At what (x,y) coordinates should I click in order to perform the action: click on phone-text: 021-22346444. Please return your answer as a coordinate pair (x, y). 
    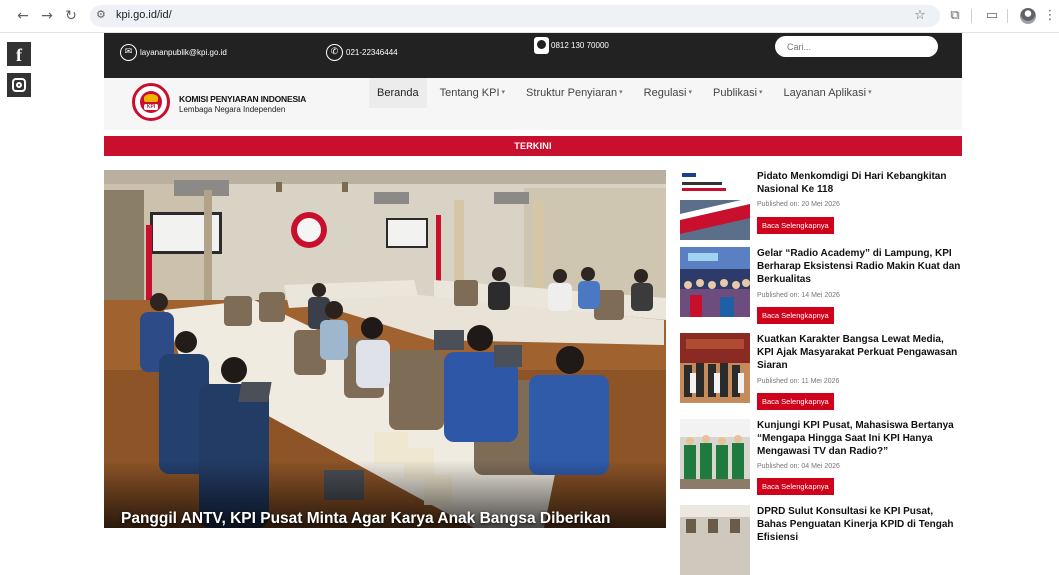
    Looking at the image, I should click on (372, 52).